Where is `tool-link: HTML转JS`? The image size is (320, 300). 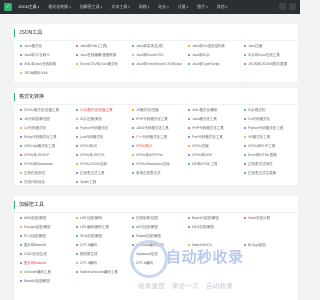
tool-link: HTML转JS is located at coordinates (101, 146).